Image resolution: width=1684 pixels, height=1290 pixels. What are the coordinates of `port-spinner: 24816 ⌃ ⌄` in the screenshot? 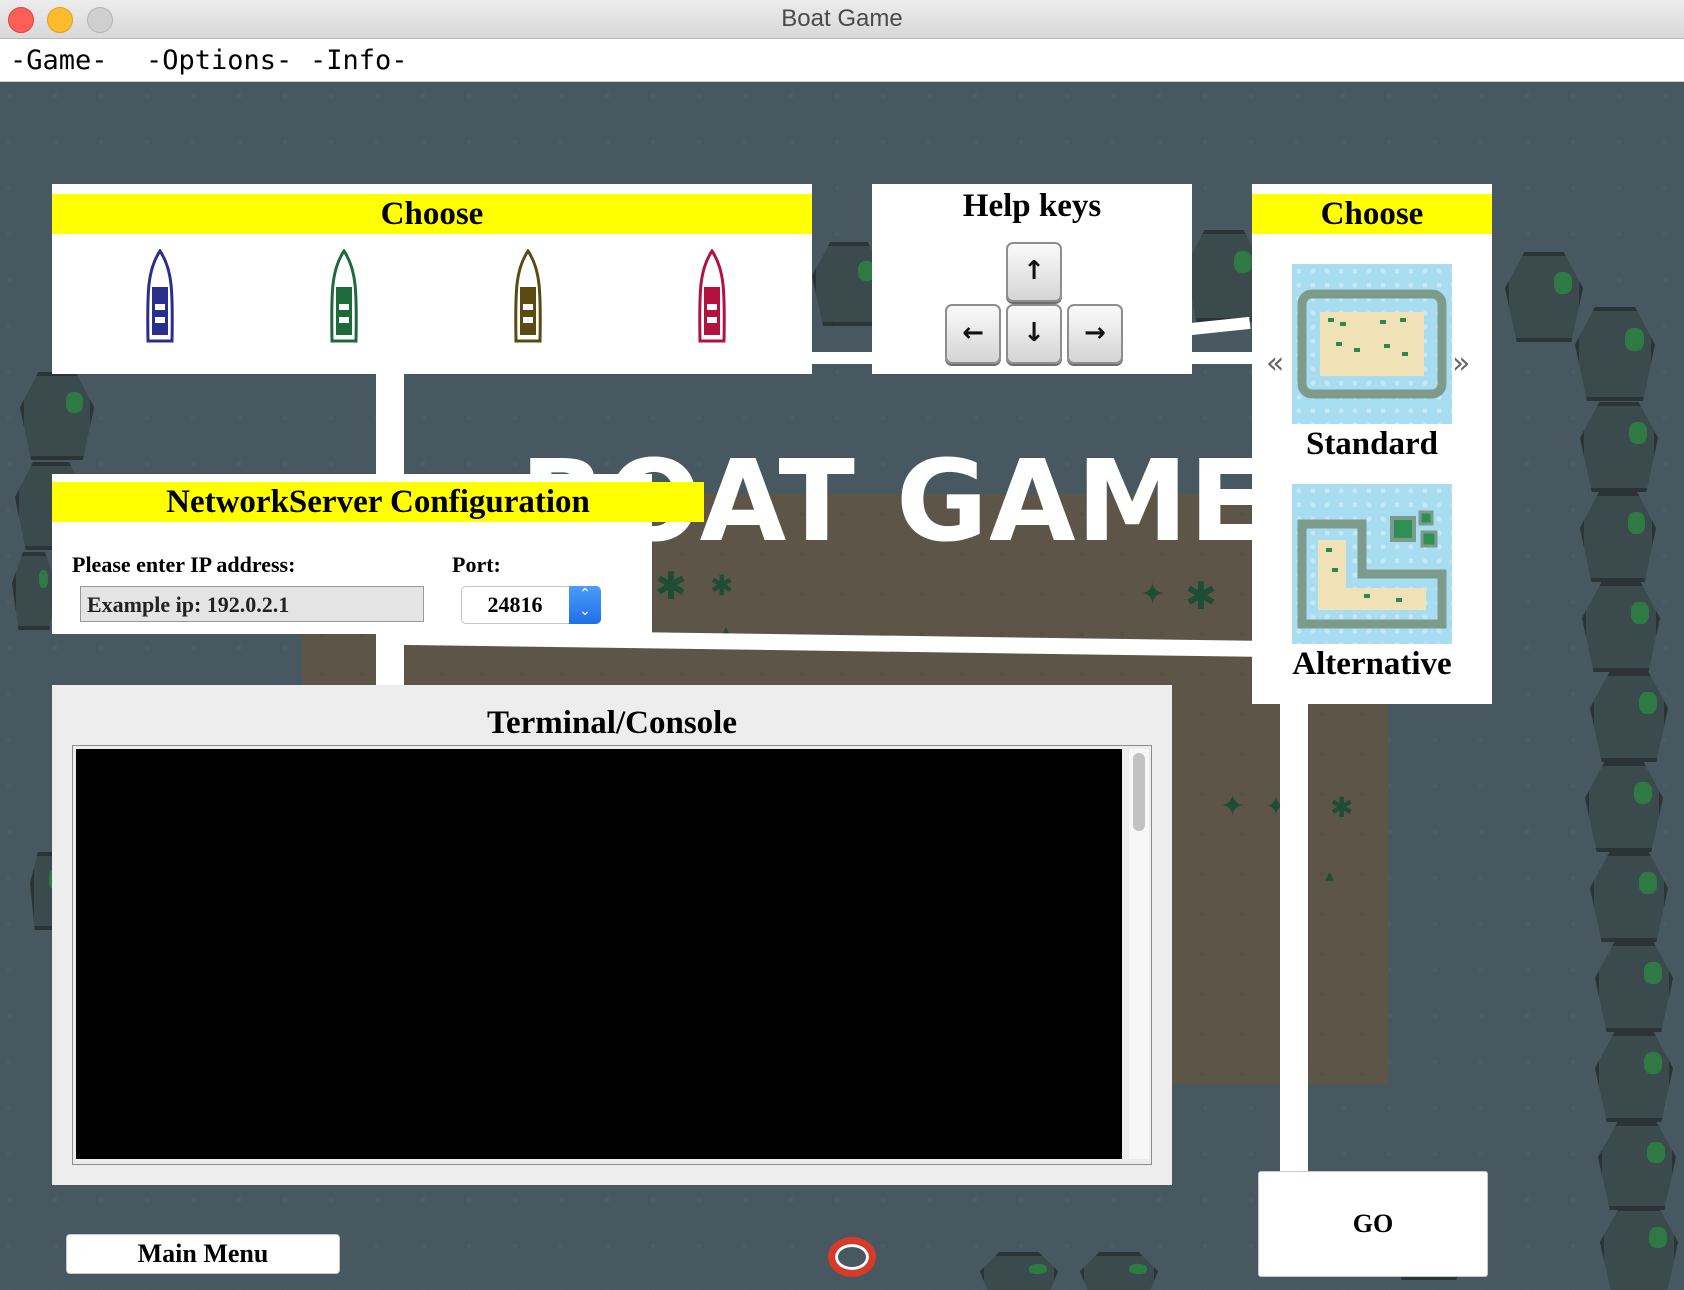 It's located at (531, 605).